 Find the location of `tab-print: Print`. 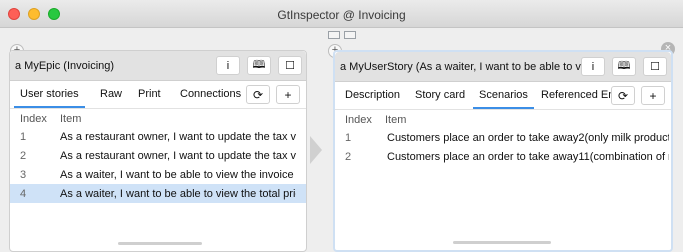

tab-print: Print is located at coordinates (149, 94).